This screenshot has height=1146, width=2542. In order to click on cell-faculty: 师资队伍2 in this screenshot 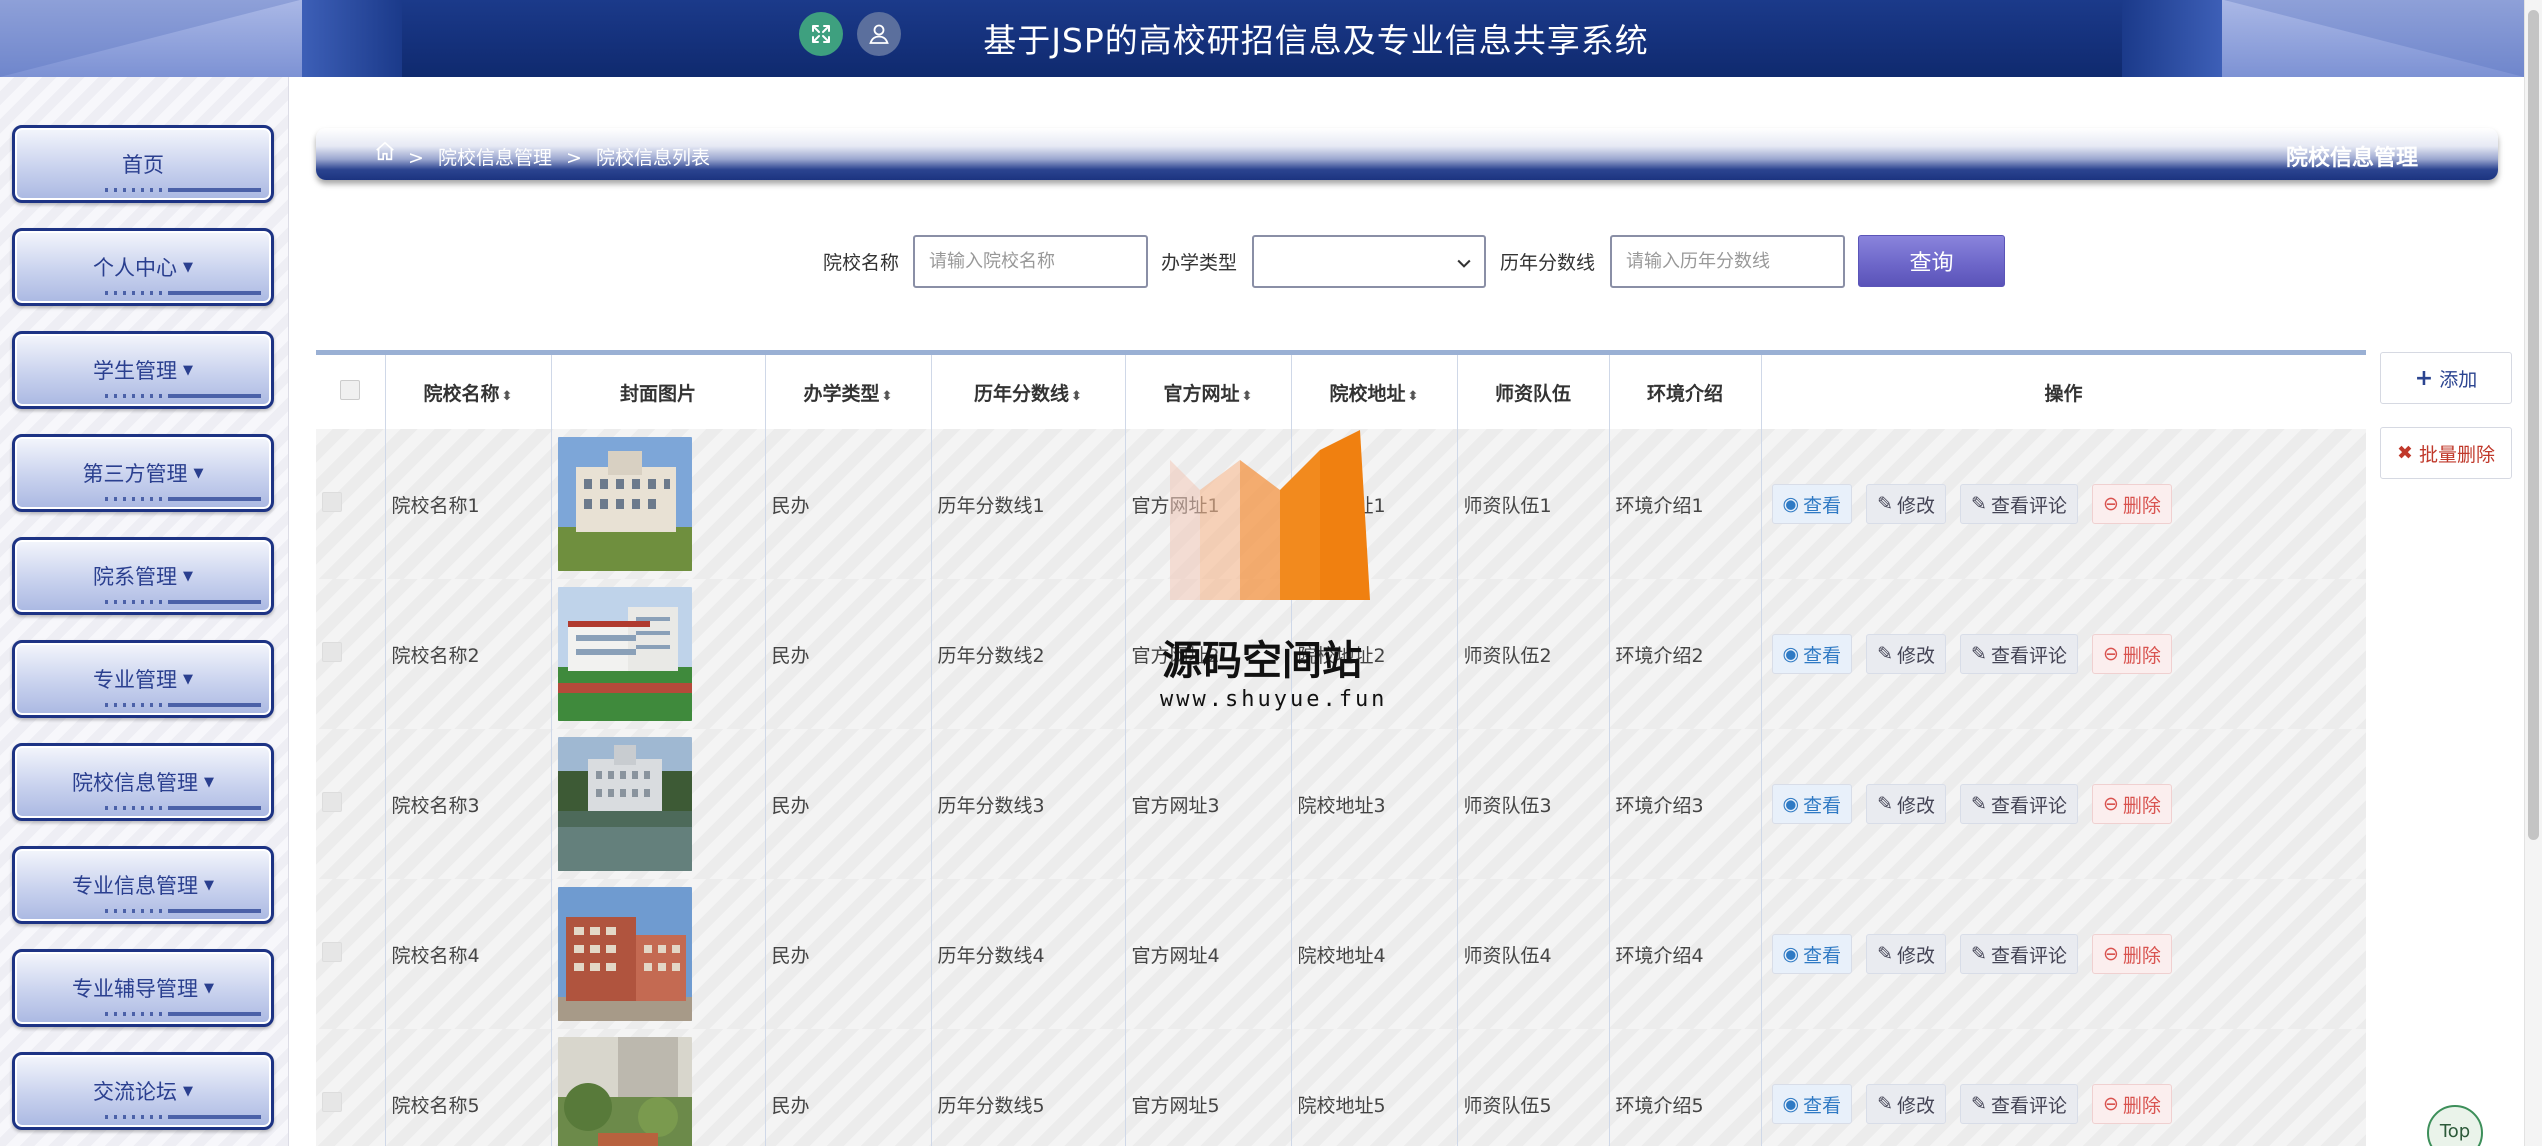, I will do `click(1533, 654)`.